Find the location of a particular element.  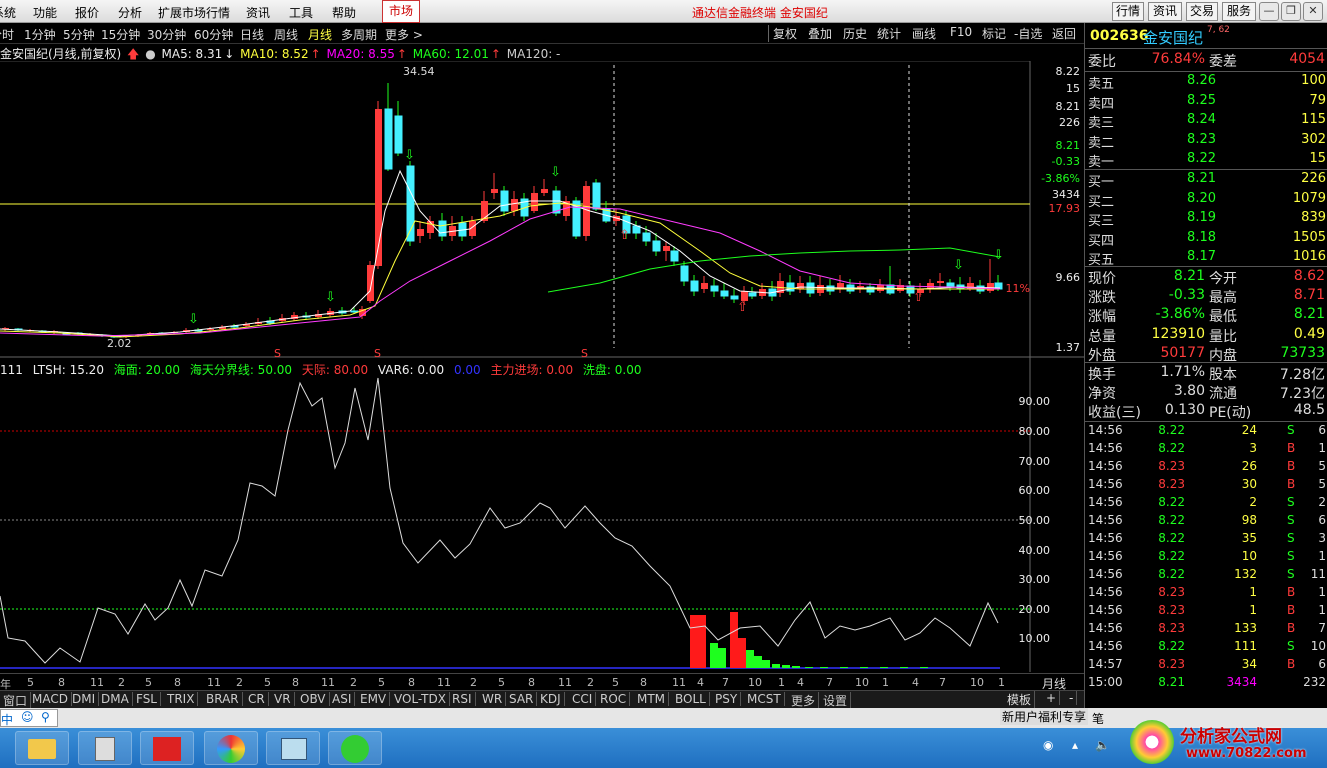

explorer-icon is located at coordinates (42, 748).